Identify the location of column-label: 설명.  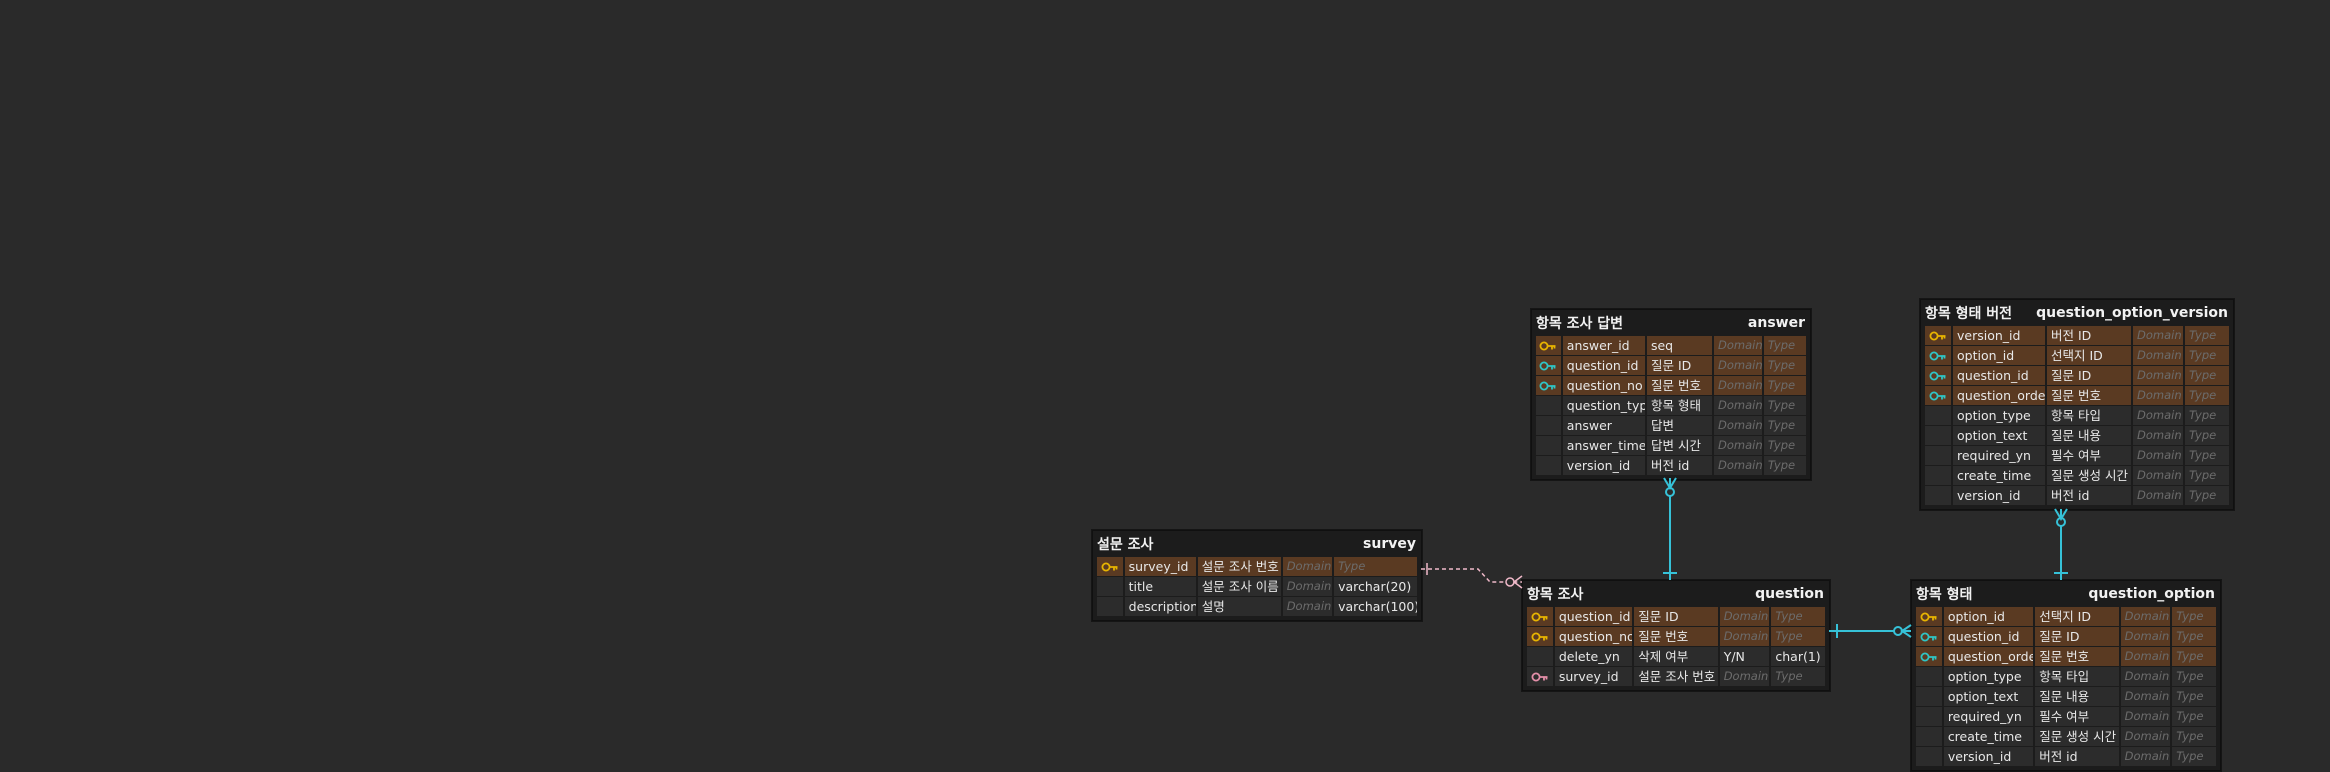
(1239, 606).